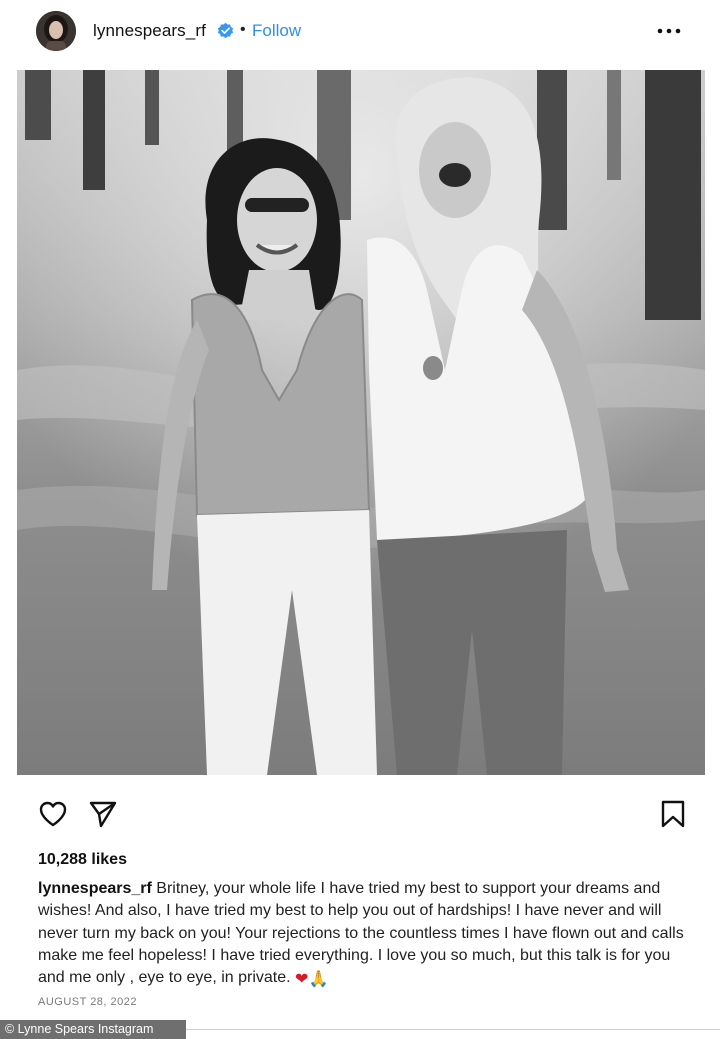 The image size is (720, 1039). Describe the element at coordinates (453, 1029) in the screenshot. I see `divider` at that location.